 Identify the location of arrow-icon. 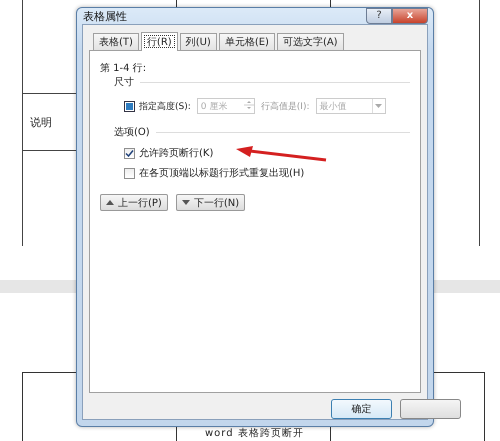
(282, 154).